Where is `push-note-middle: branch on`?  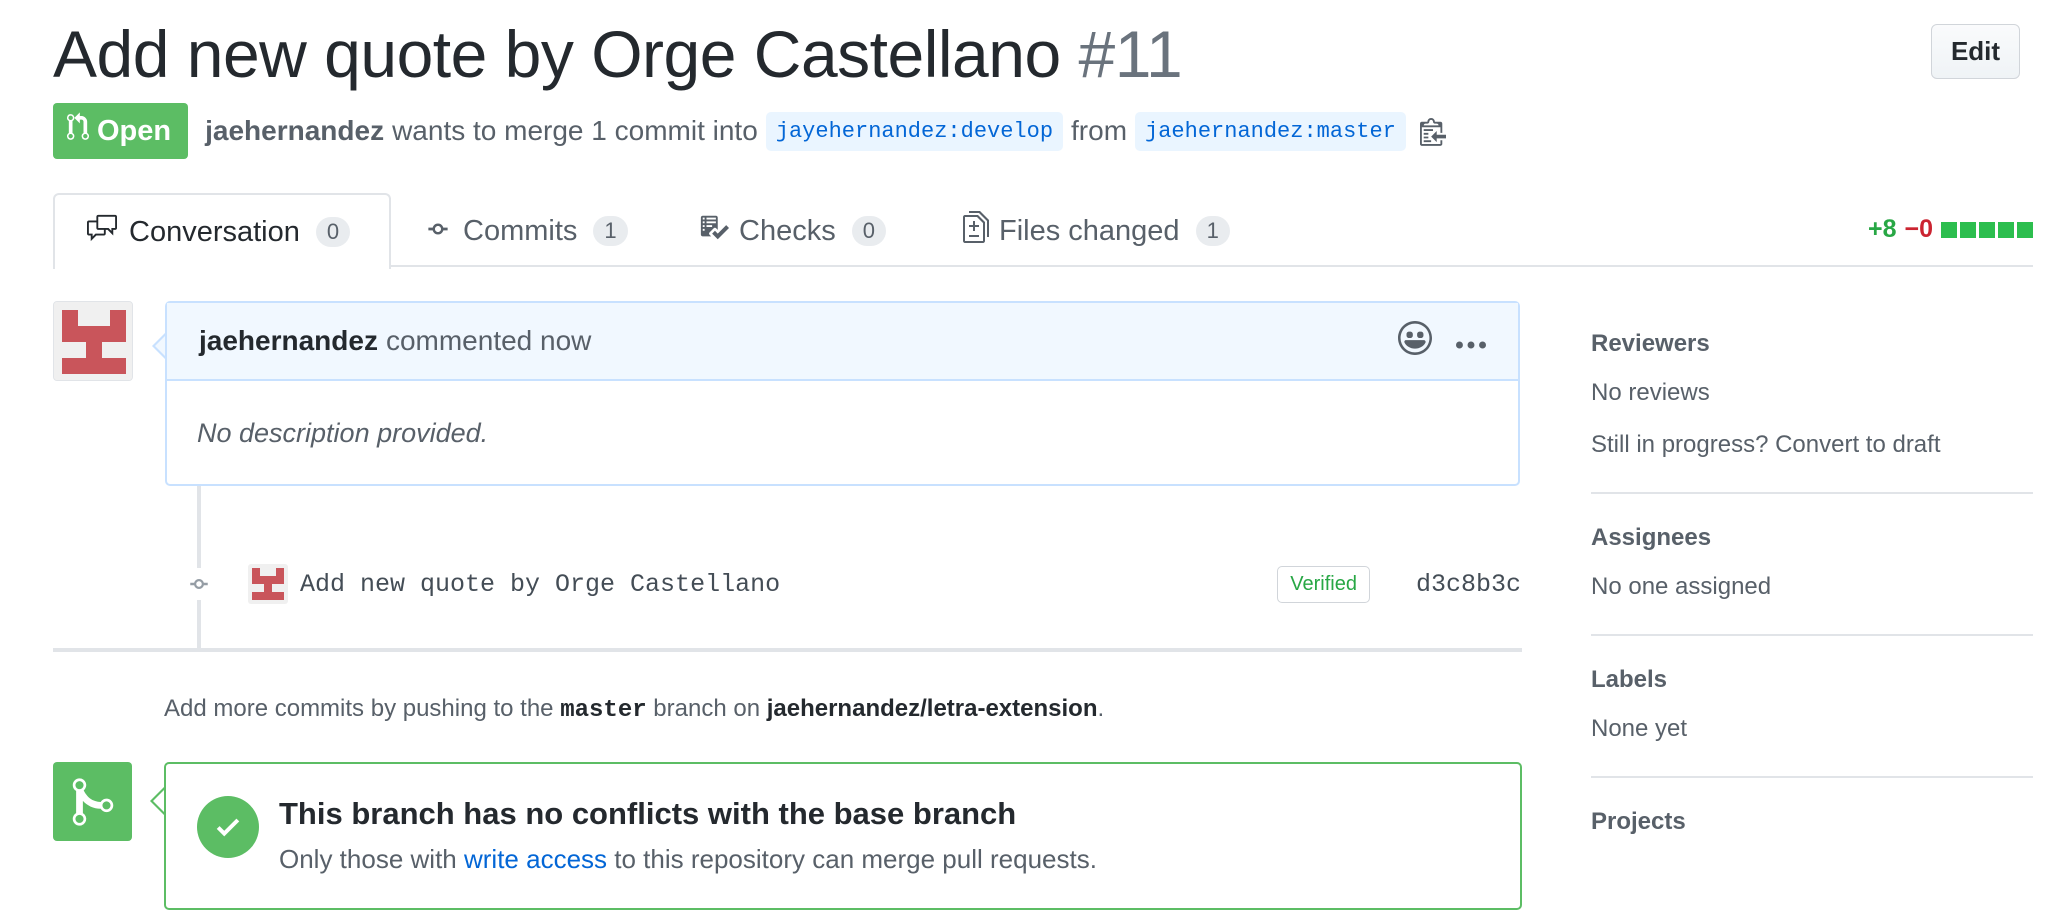
push-note-middle: branch on is located at coordinates (707, 708).